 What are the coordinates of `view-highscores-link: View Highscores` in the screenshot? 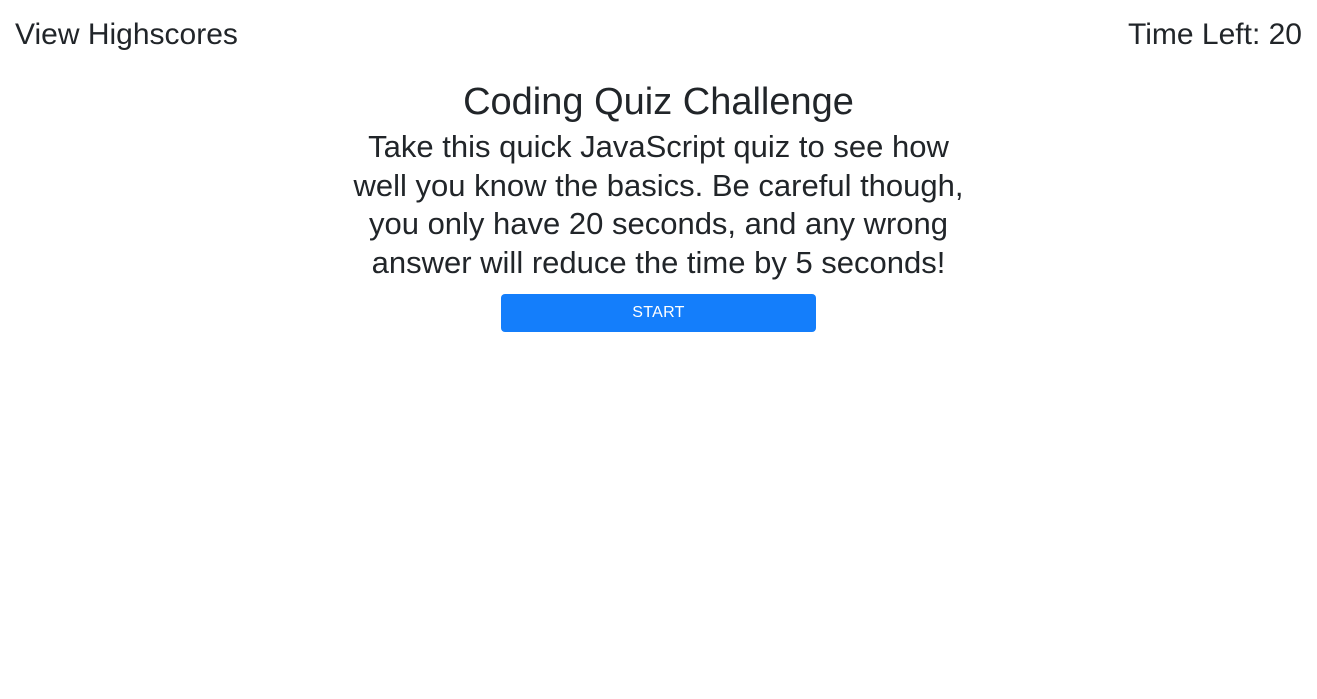 It's located at (126, 35).